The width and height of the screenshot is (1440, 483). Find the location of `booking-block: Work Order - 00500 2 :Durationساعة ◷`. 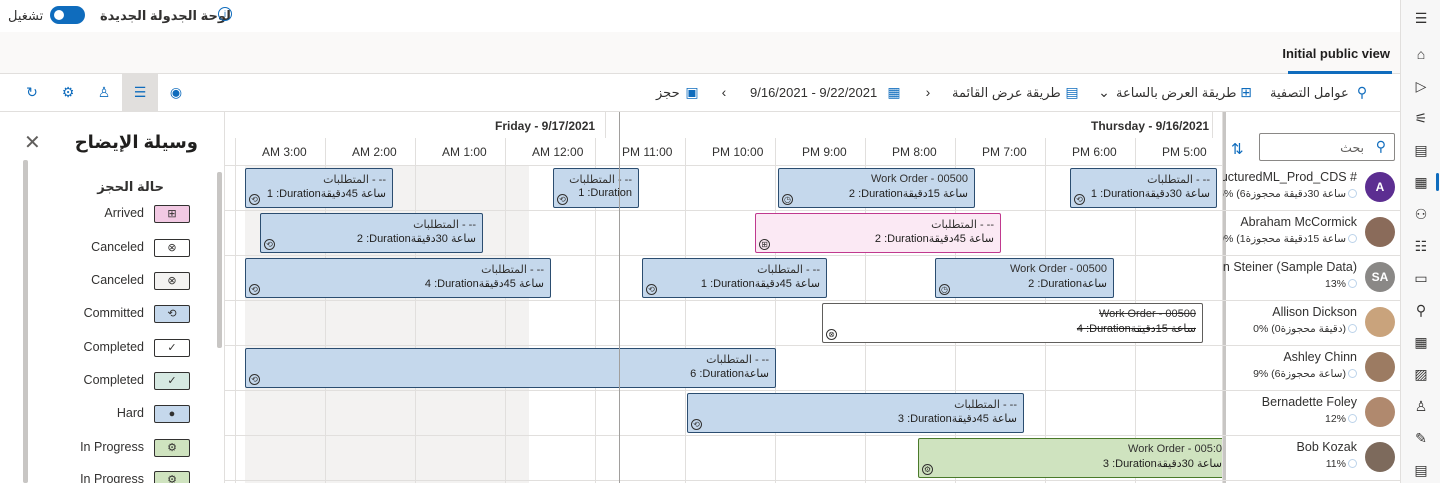

booking-block: Work Order - 00500 2 :Durationساعة ◷ is located at coordinates (1024, 278).